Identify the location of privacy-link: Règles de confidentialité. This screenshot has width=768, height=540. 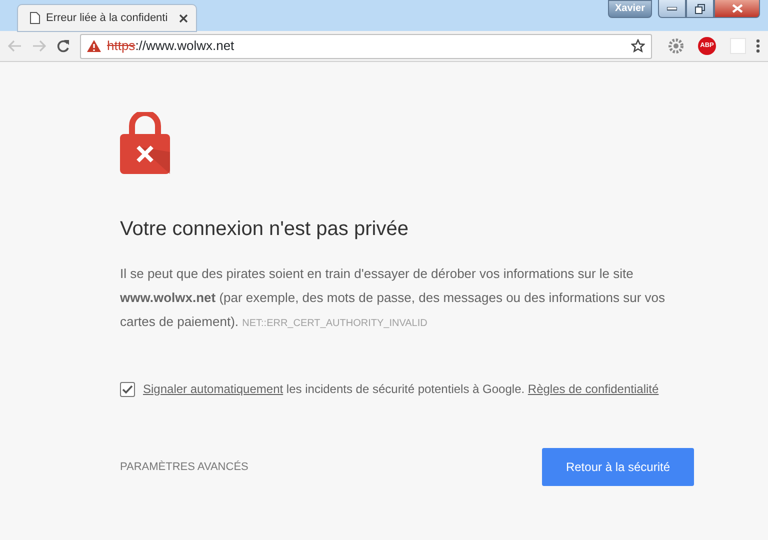
(593, 389).